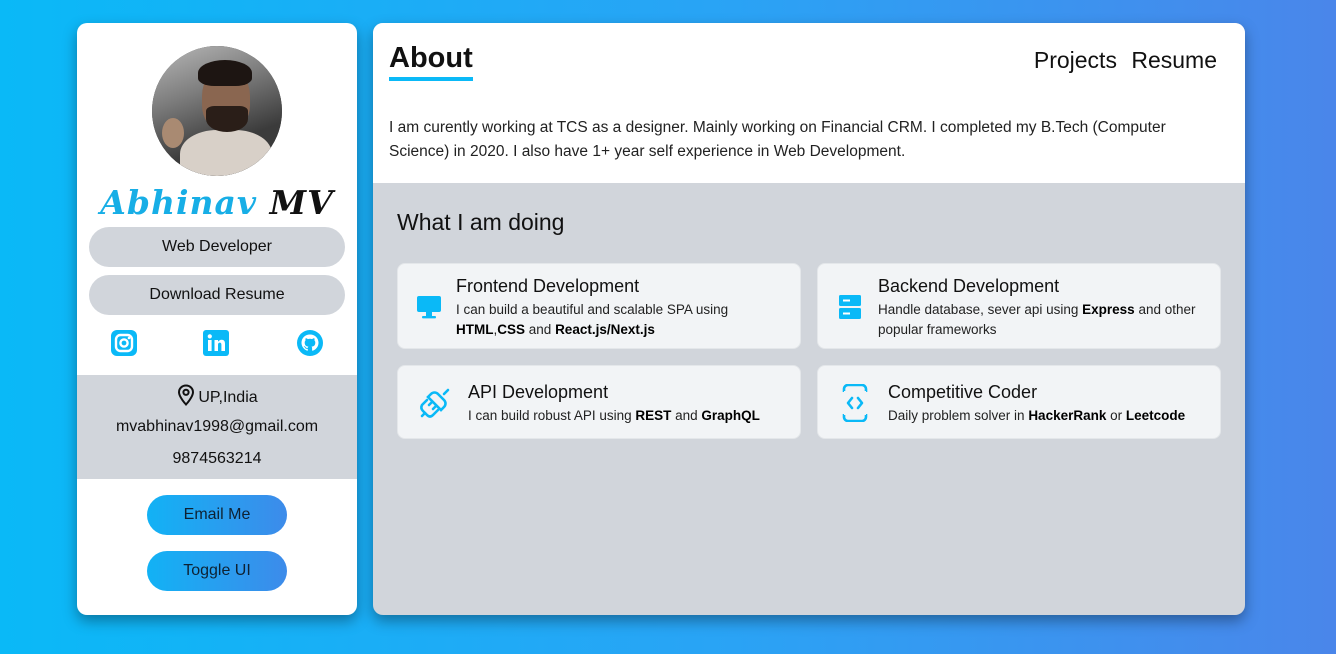 This screenshot has width=1336, height=654. Describe the element at coordinates (310, 343) in the screenshot. I see `github-icon` at that location.